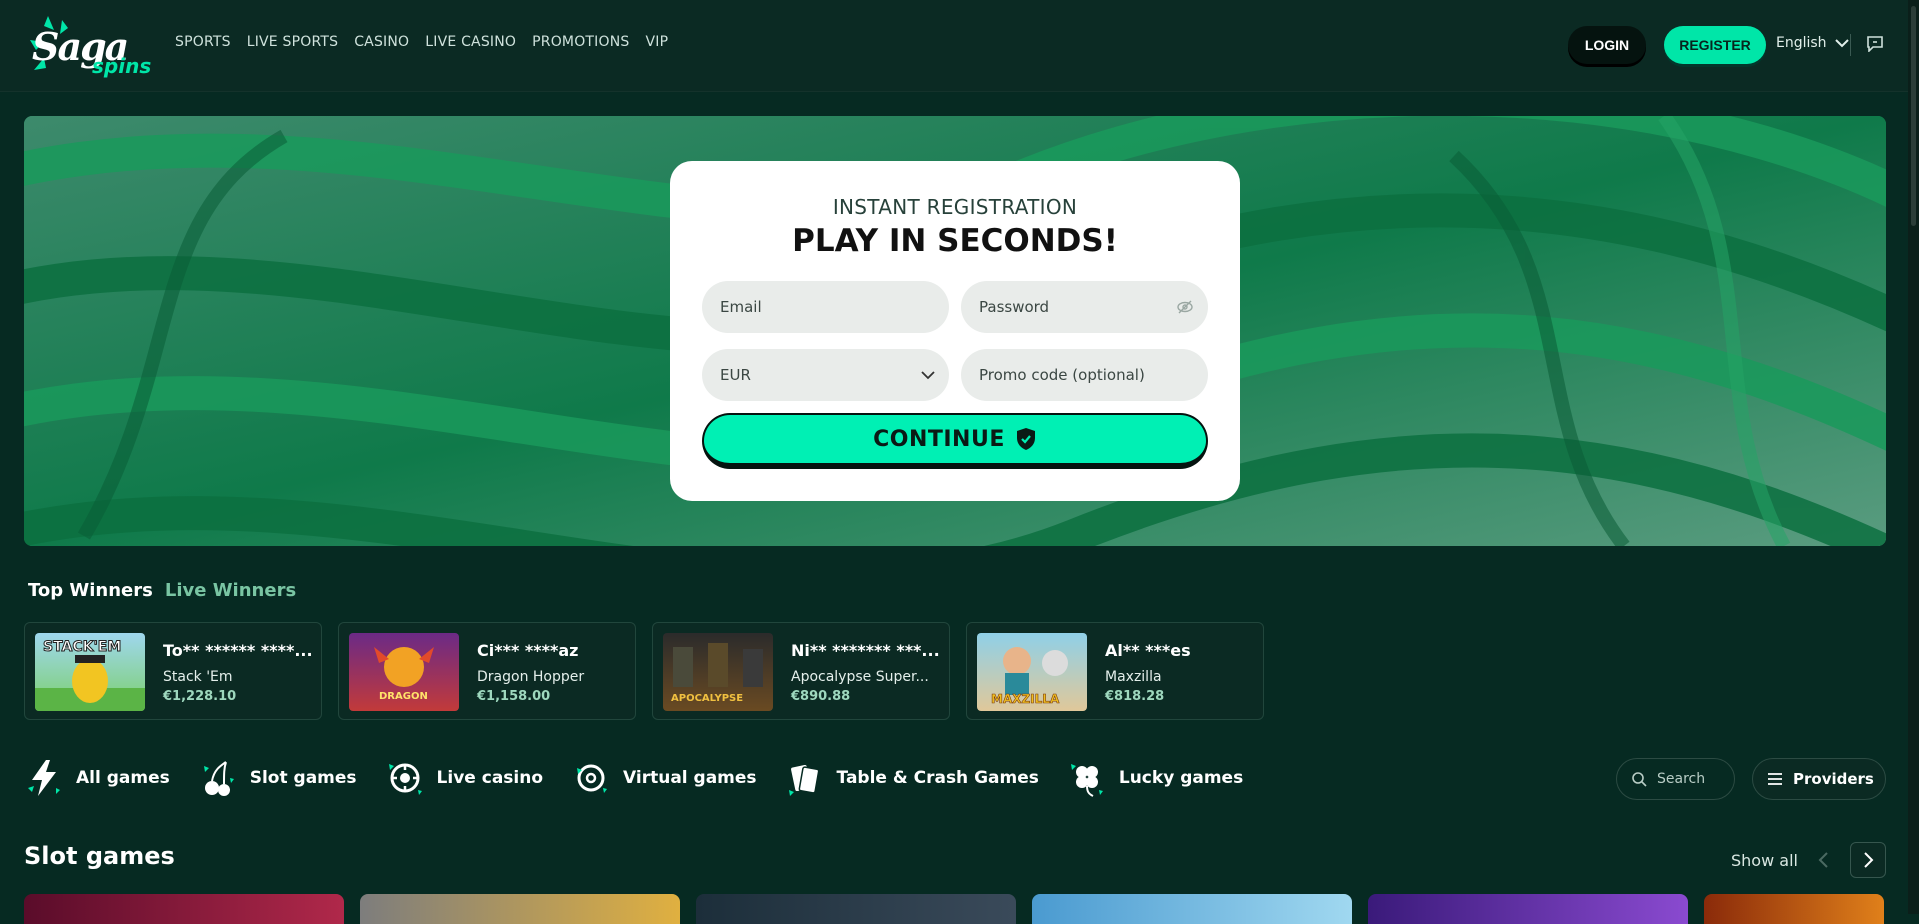  I want to click on registration-title: PLAY IN SECONDS!, so click(955, 241).